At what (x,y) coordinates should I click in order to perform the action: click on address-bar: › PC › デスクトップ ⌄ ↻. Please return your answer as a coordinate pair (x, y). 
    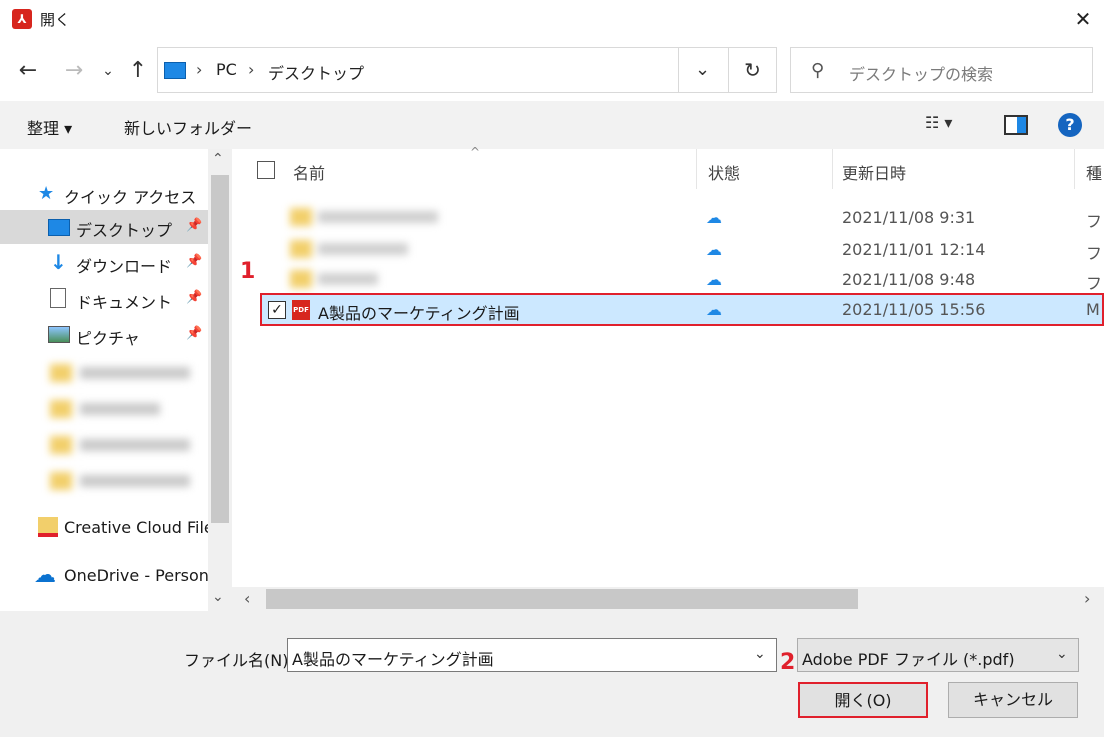
    Looking at the image, I should click on (467, 70).